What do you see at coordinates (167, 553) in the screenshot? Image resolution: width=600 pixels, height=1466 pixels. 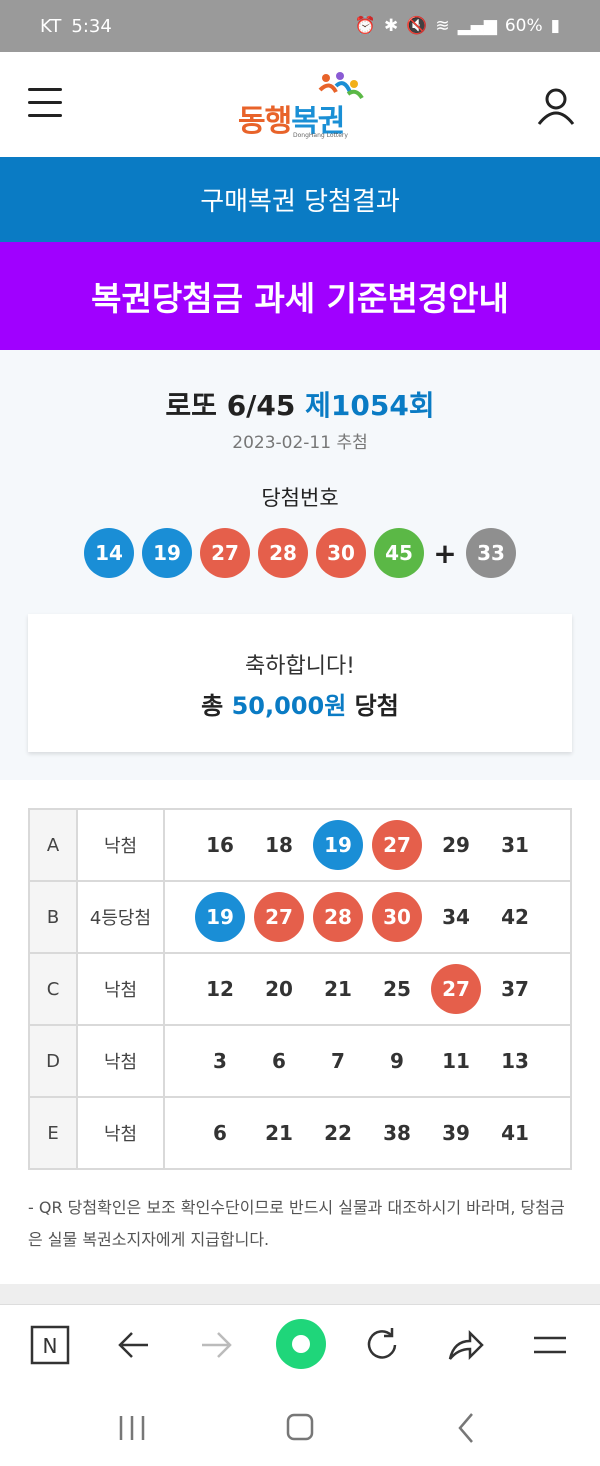 I see `winning-ball: 19` at bounding box center [167, 553].